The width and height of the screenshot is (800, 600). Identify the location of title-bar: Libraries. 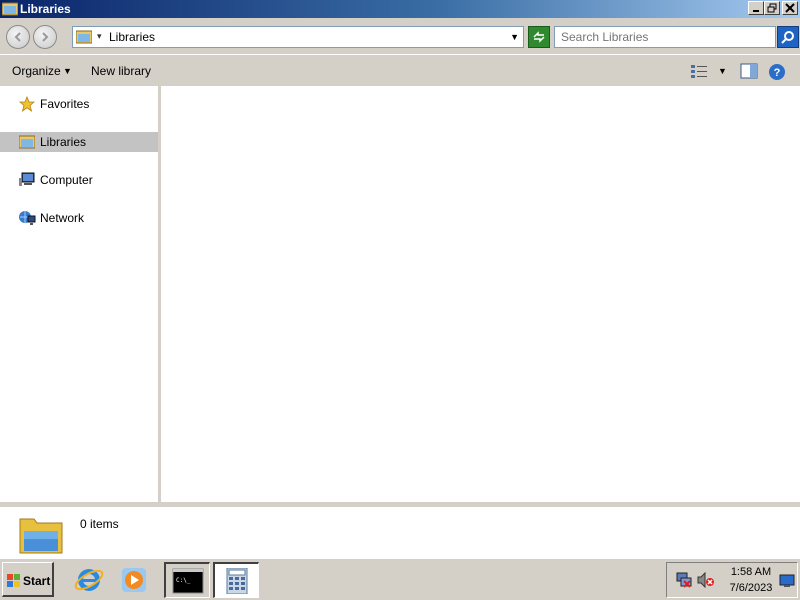
(400, 9).